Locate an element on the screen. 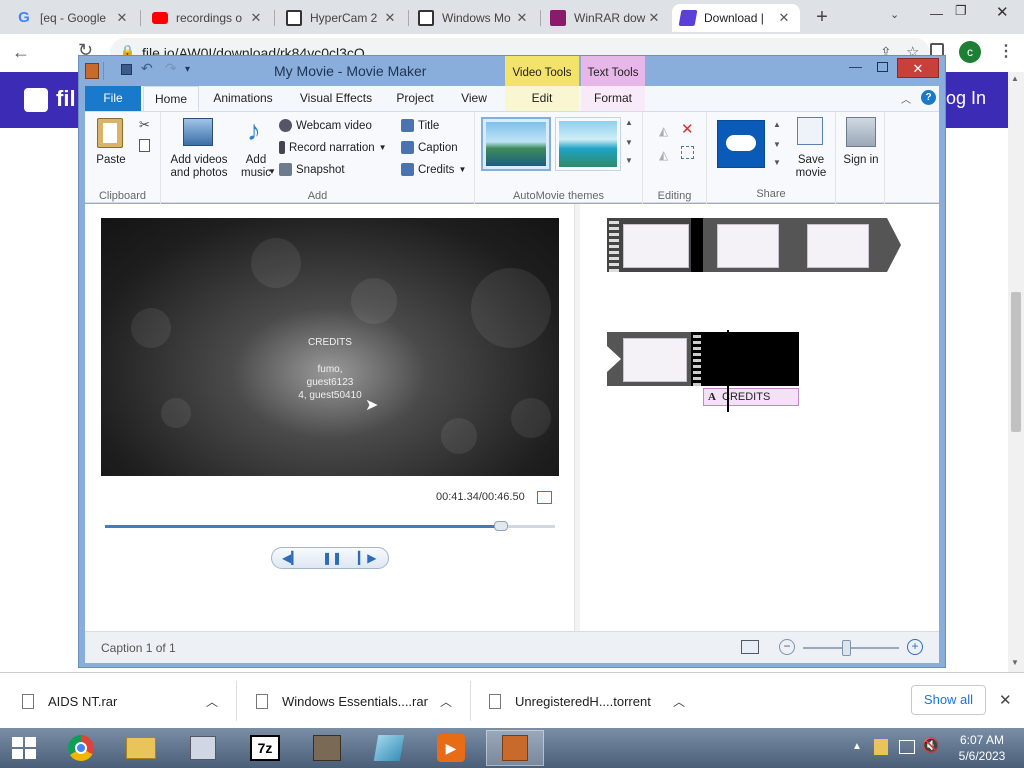 The image size is (1024, 768). redo-icon: ↷ is located at coordinates (171, 68).